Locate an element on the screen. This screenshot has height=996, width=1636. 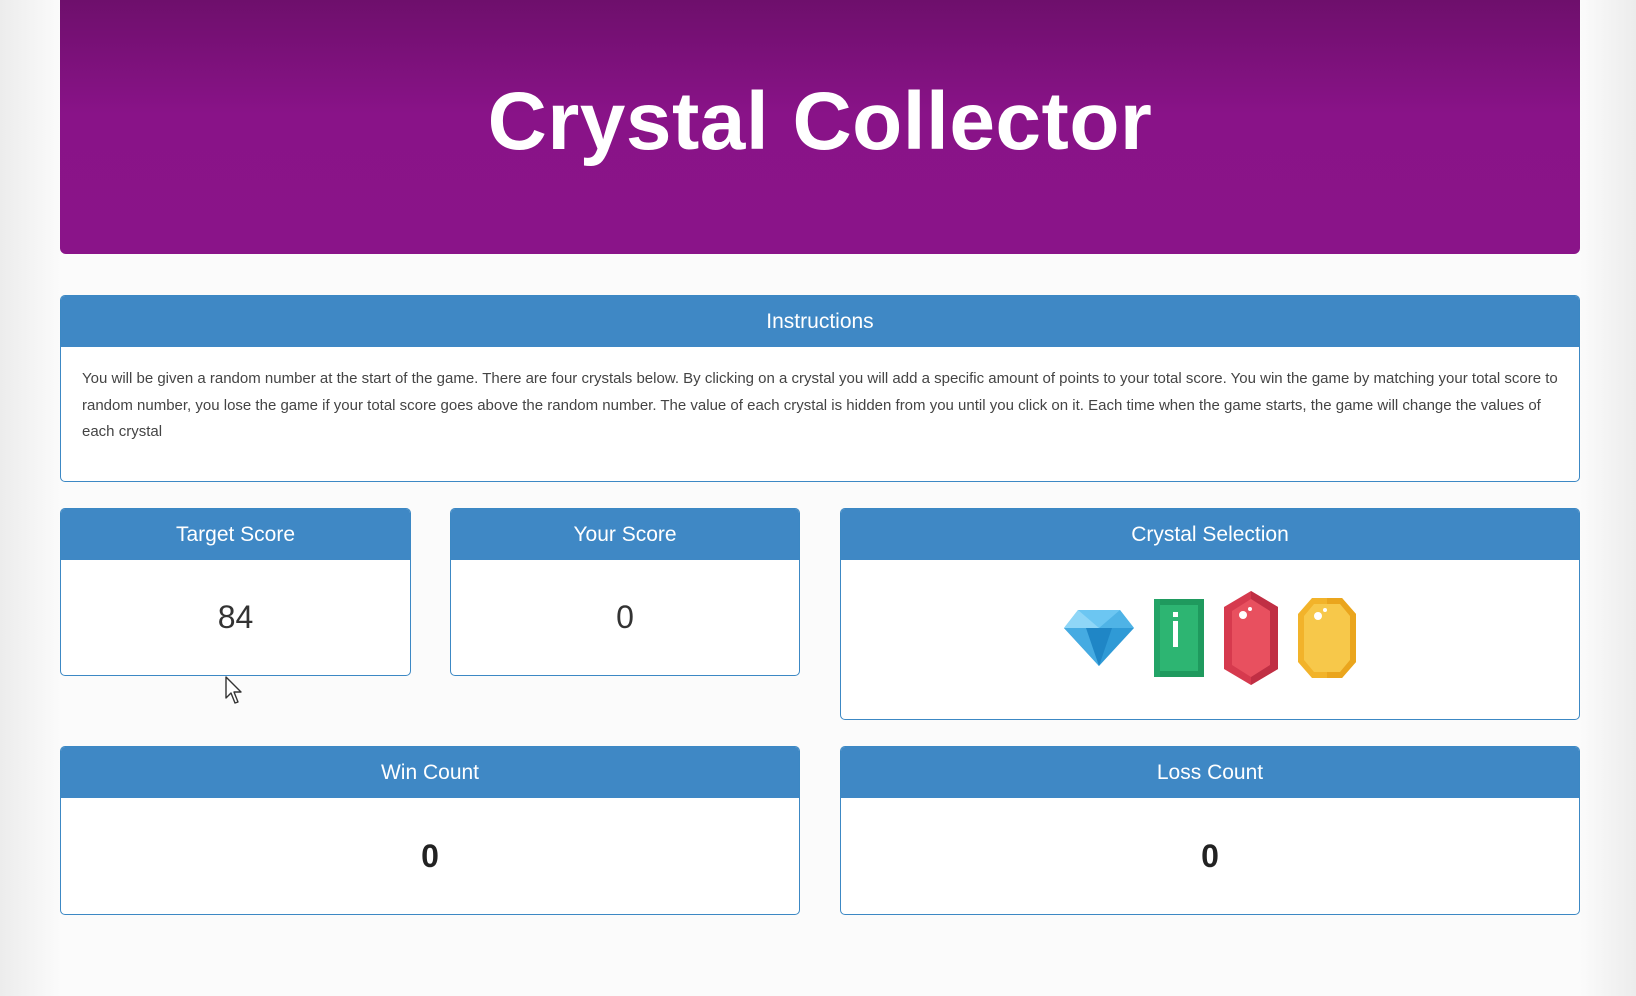
crystal-selection-heading: Crystal Selection is located at coordinates (1210, 534).